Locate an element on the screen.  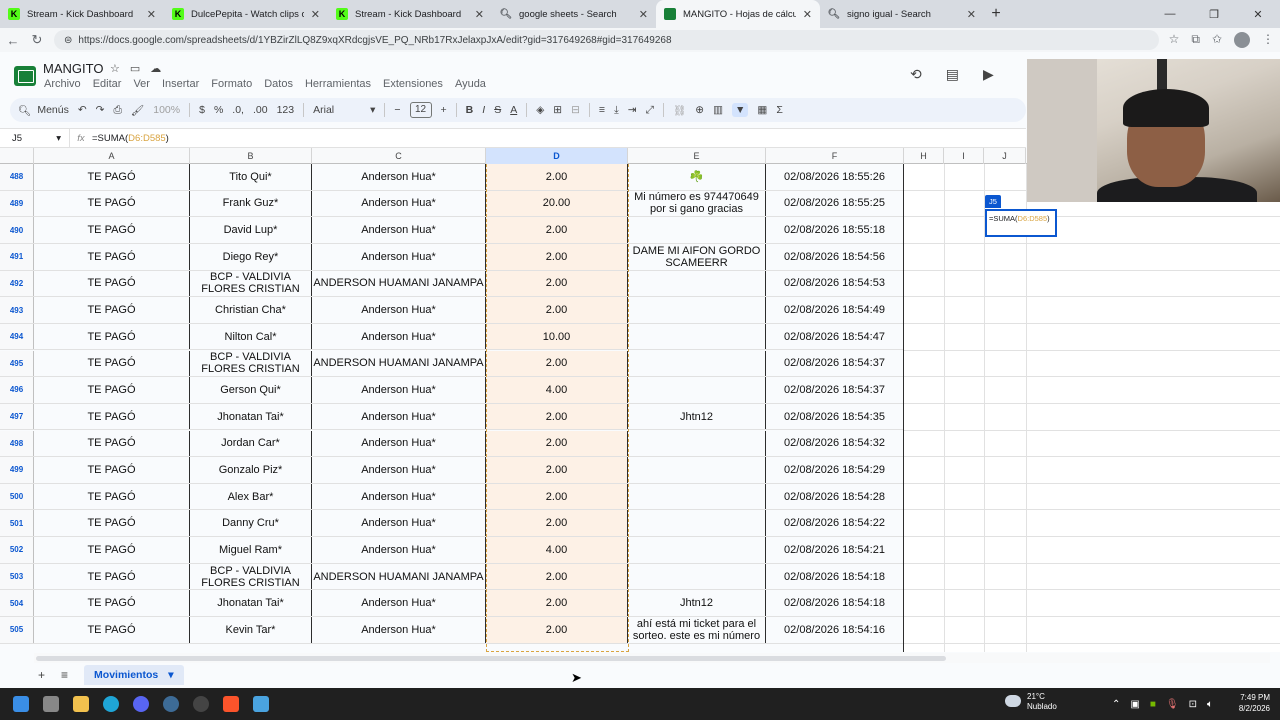
cell-f: 02/08/2026 18:54:29 is located at coordinates (835, 470).